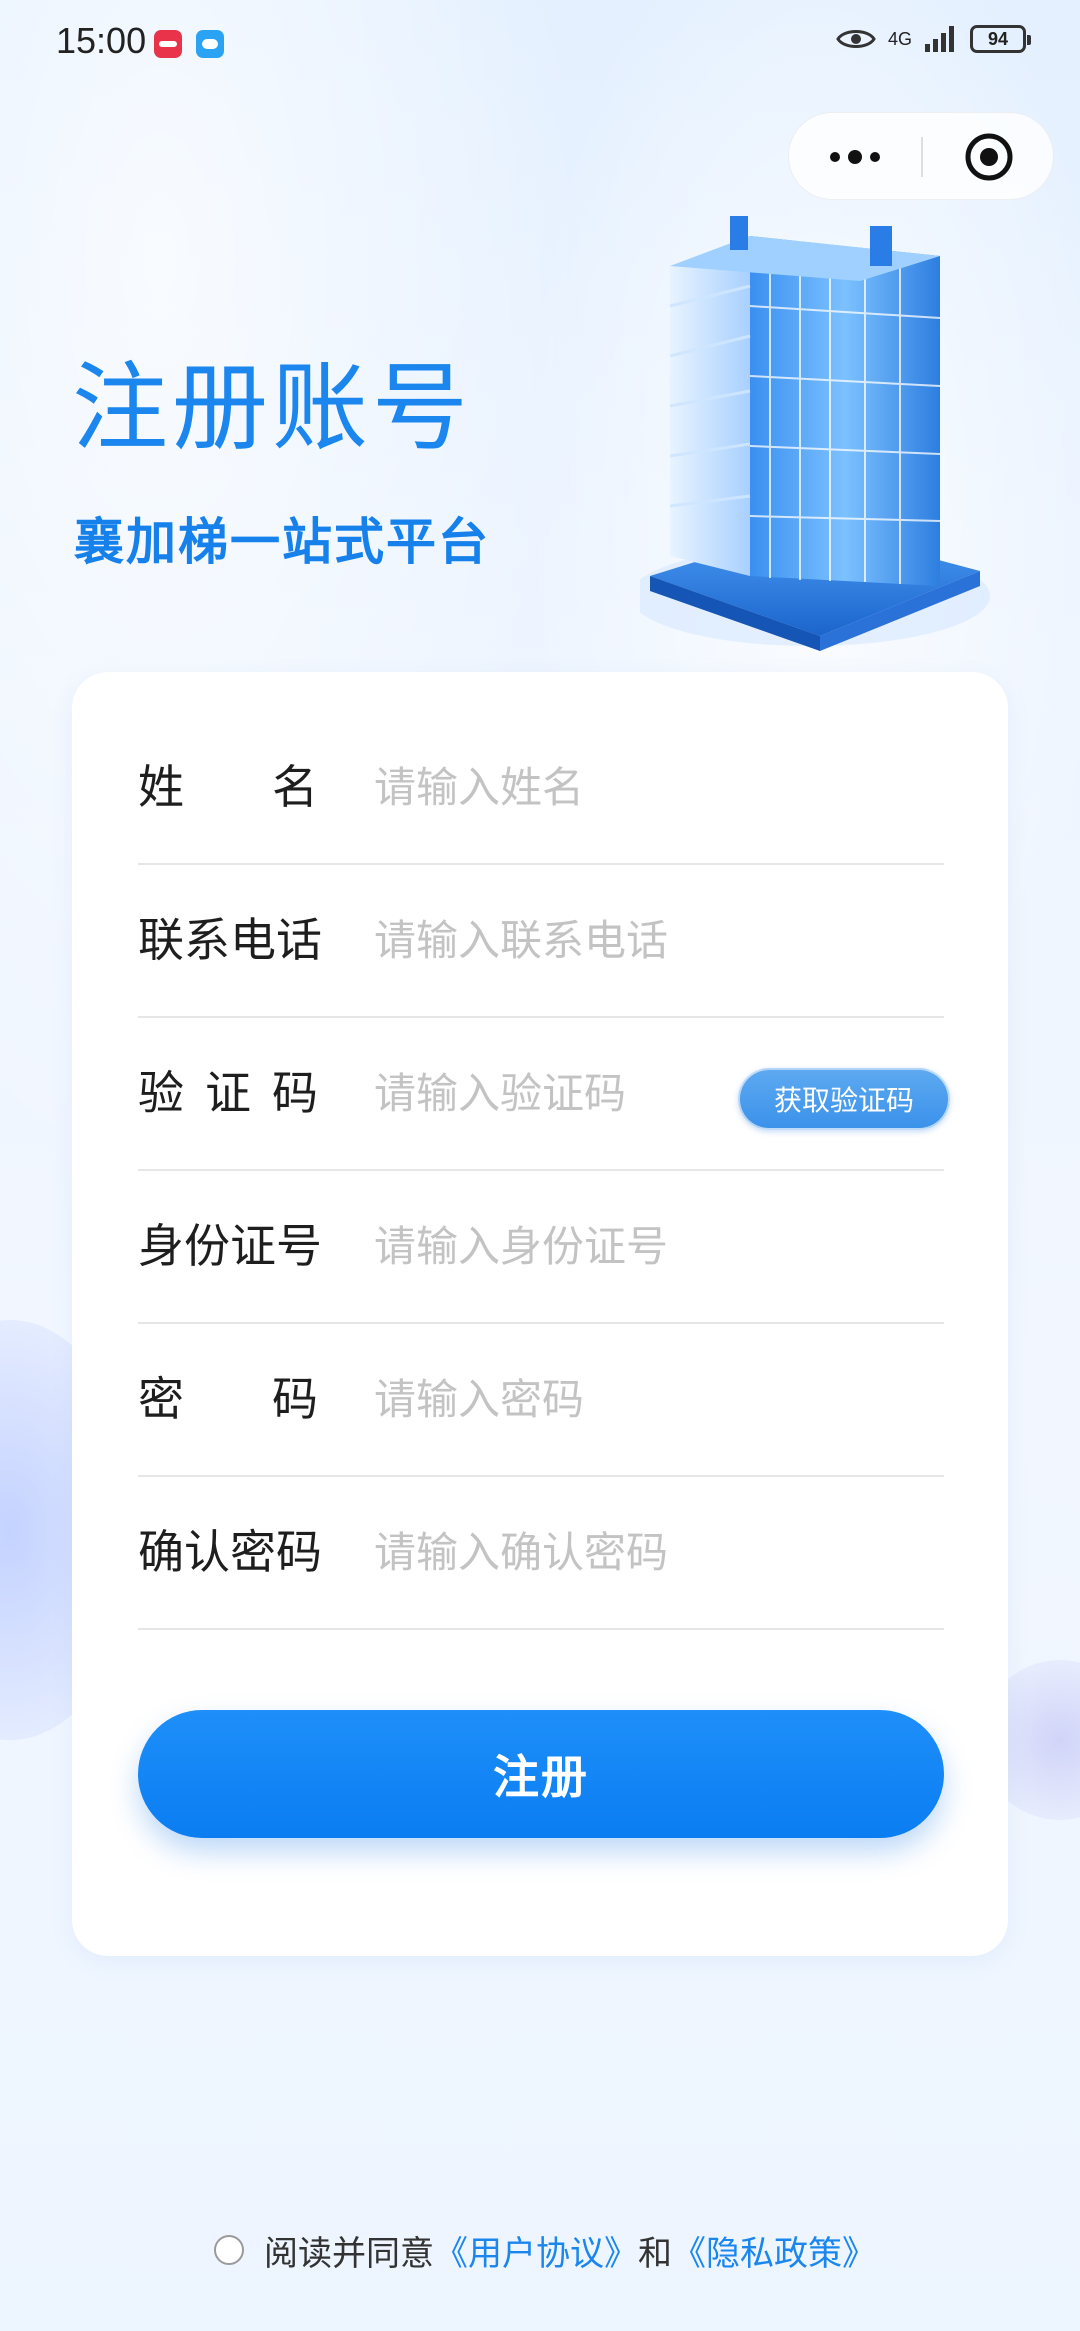  I want to click on signal-strength-icon, so click(939, 39).